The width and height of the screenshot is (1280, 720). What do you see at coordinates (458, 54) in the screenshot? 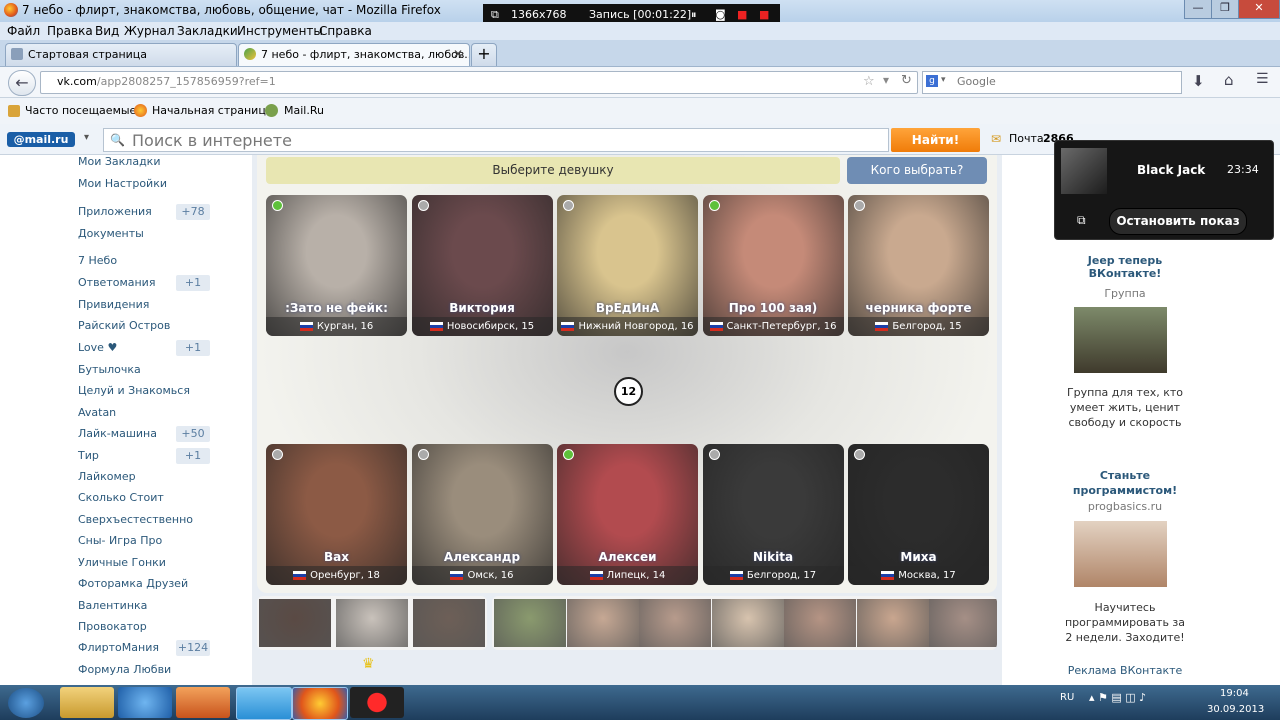
I see `close-tab-icon: ✕` at bounding box center [458, 54].